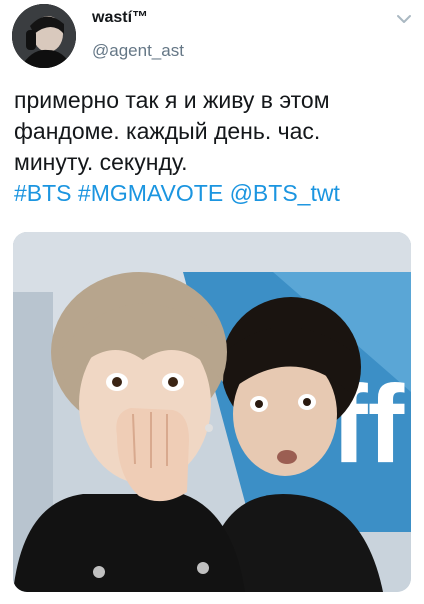 Image resolution: width=424 pixels, height=604 pixels. I want to click on tweet-text-line: минуту. секунду., so click(101, 162).